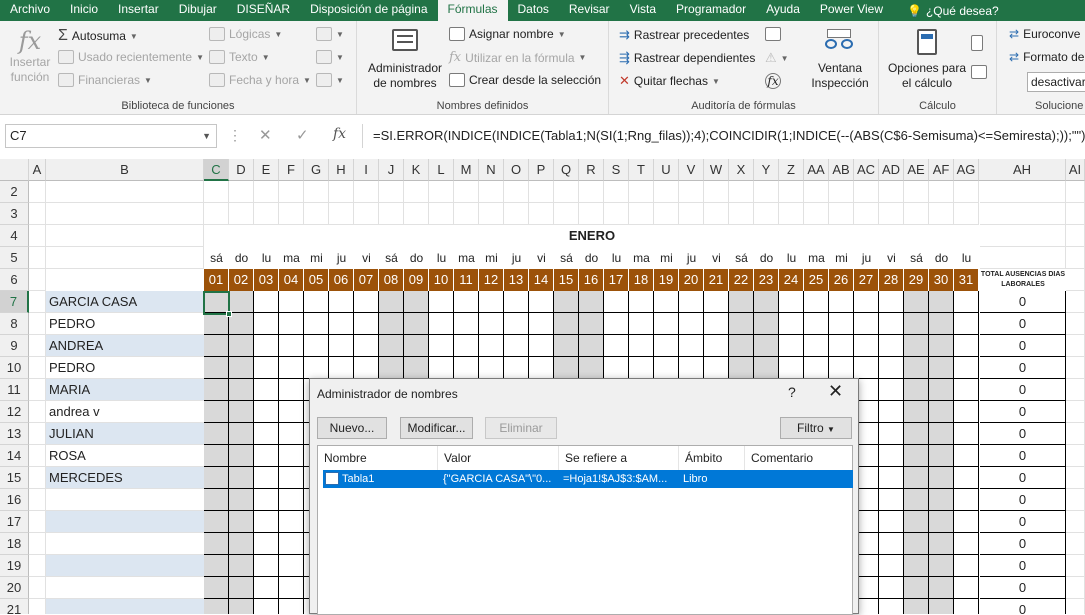  What do you see at coordinates (851, 10) in the screenshot?
I see `tab-12: Power View` at bounding box center [851, 10].